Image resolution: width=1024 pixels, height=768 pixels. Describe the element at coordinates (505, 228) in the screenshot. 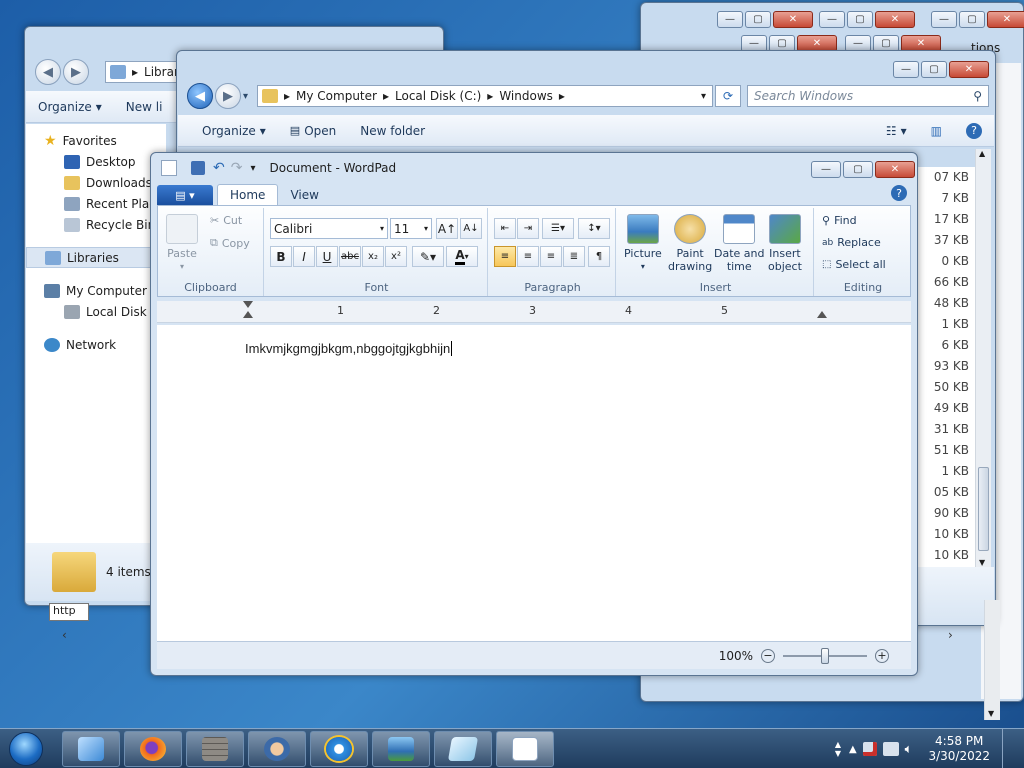

I see `decrease-indent-button: ⇤` at that location.